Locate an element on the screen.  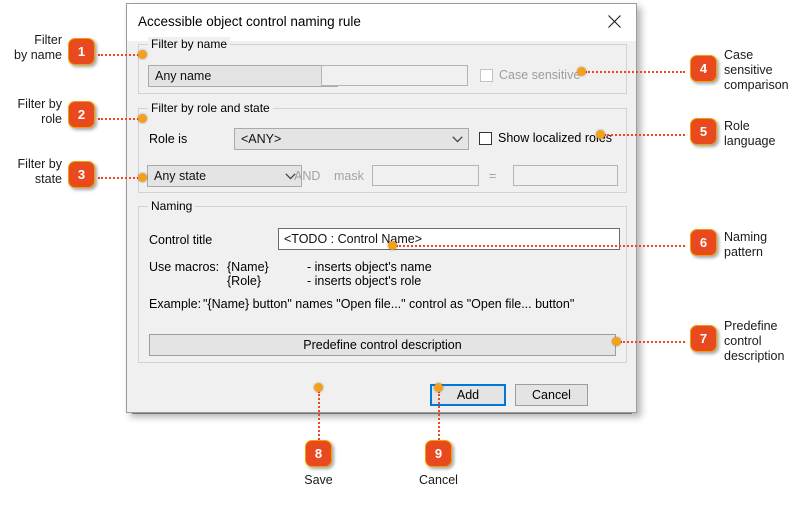
callout-badge-2: 2 is located at coordinates (81, 114).